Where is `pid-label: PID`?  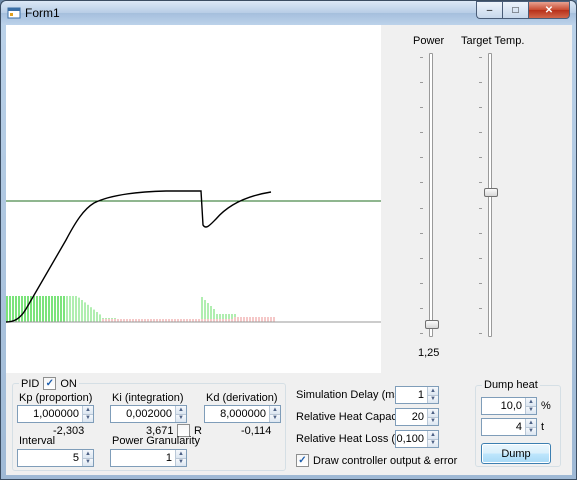 pid-label: PID is located at coordinates (30, 383).